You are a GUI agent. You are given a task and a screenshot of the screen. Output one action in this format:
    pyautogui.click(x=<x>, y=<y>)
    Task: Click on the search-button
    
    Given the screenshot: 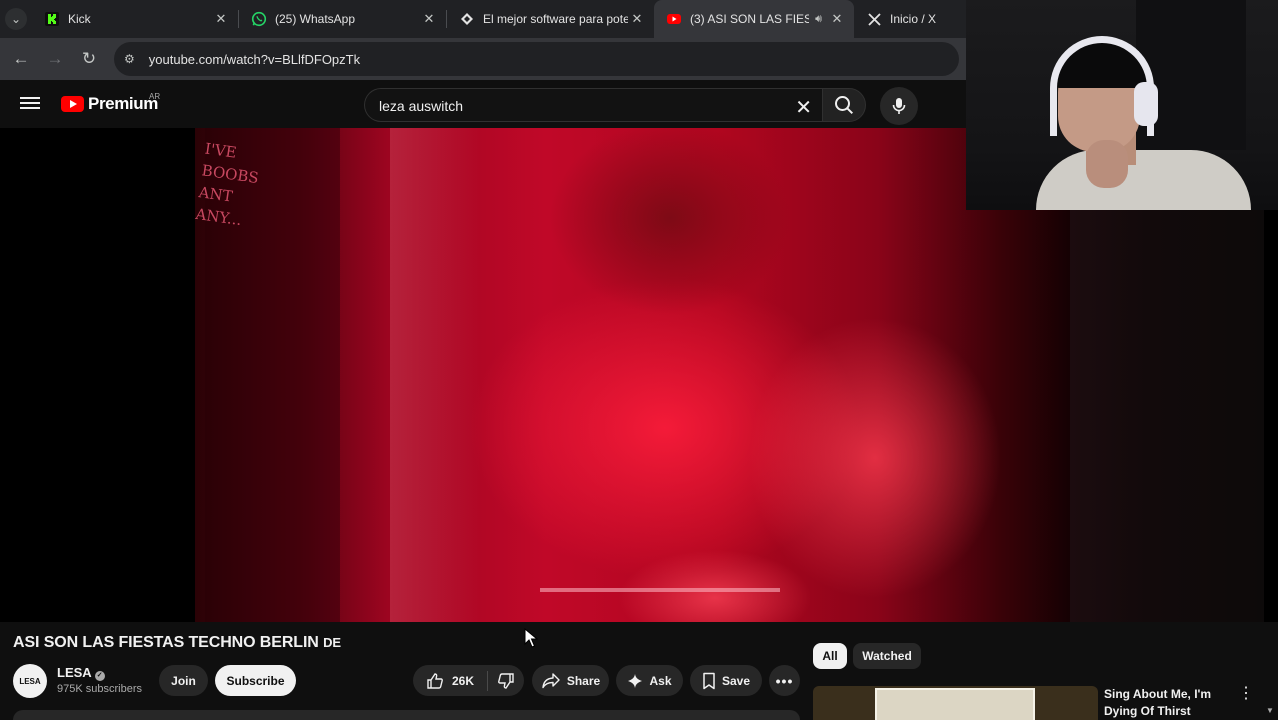 What is the action you would take?
    pyautogui.click(x=844, y=105)
    